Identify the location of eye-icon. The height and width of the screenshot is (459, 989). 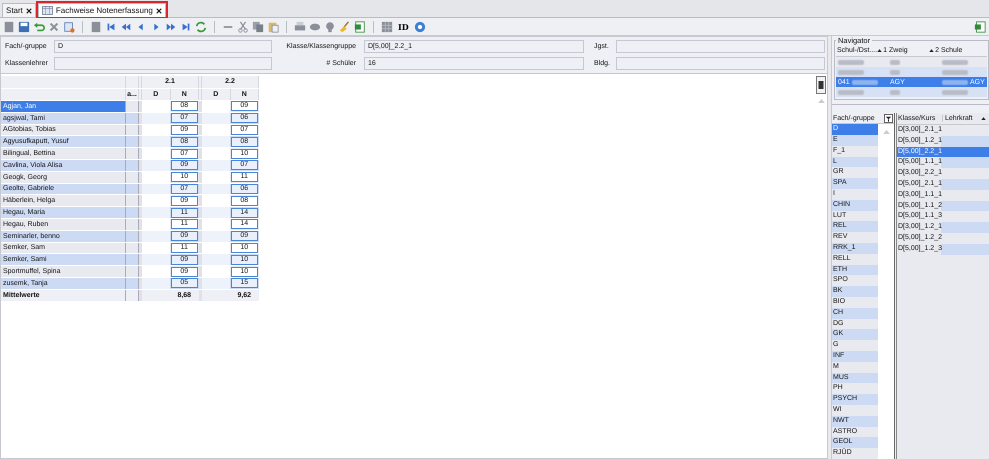
(315, 26).